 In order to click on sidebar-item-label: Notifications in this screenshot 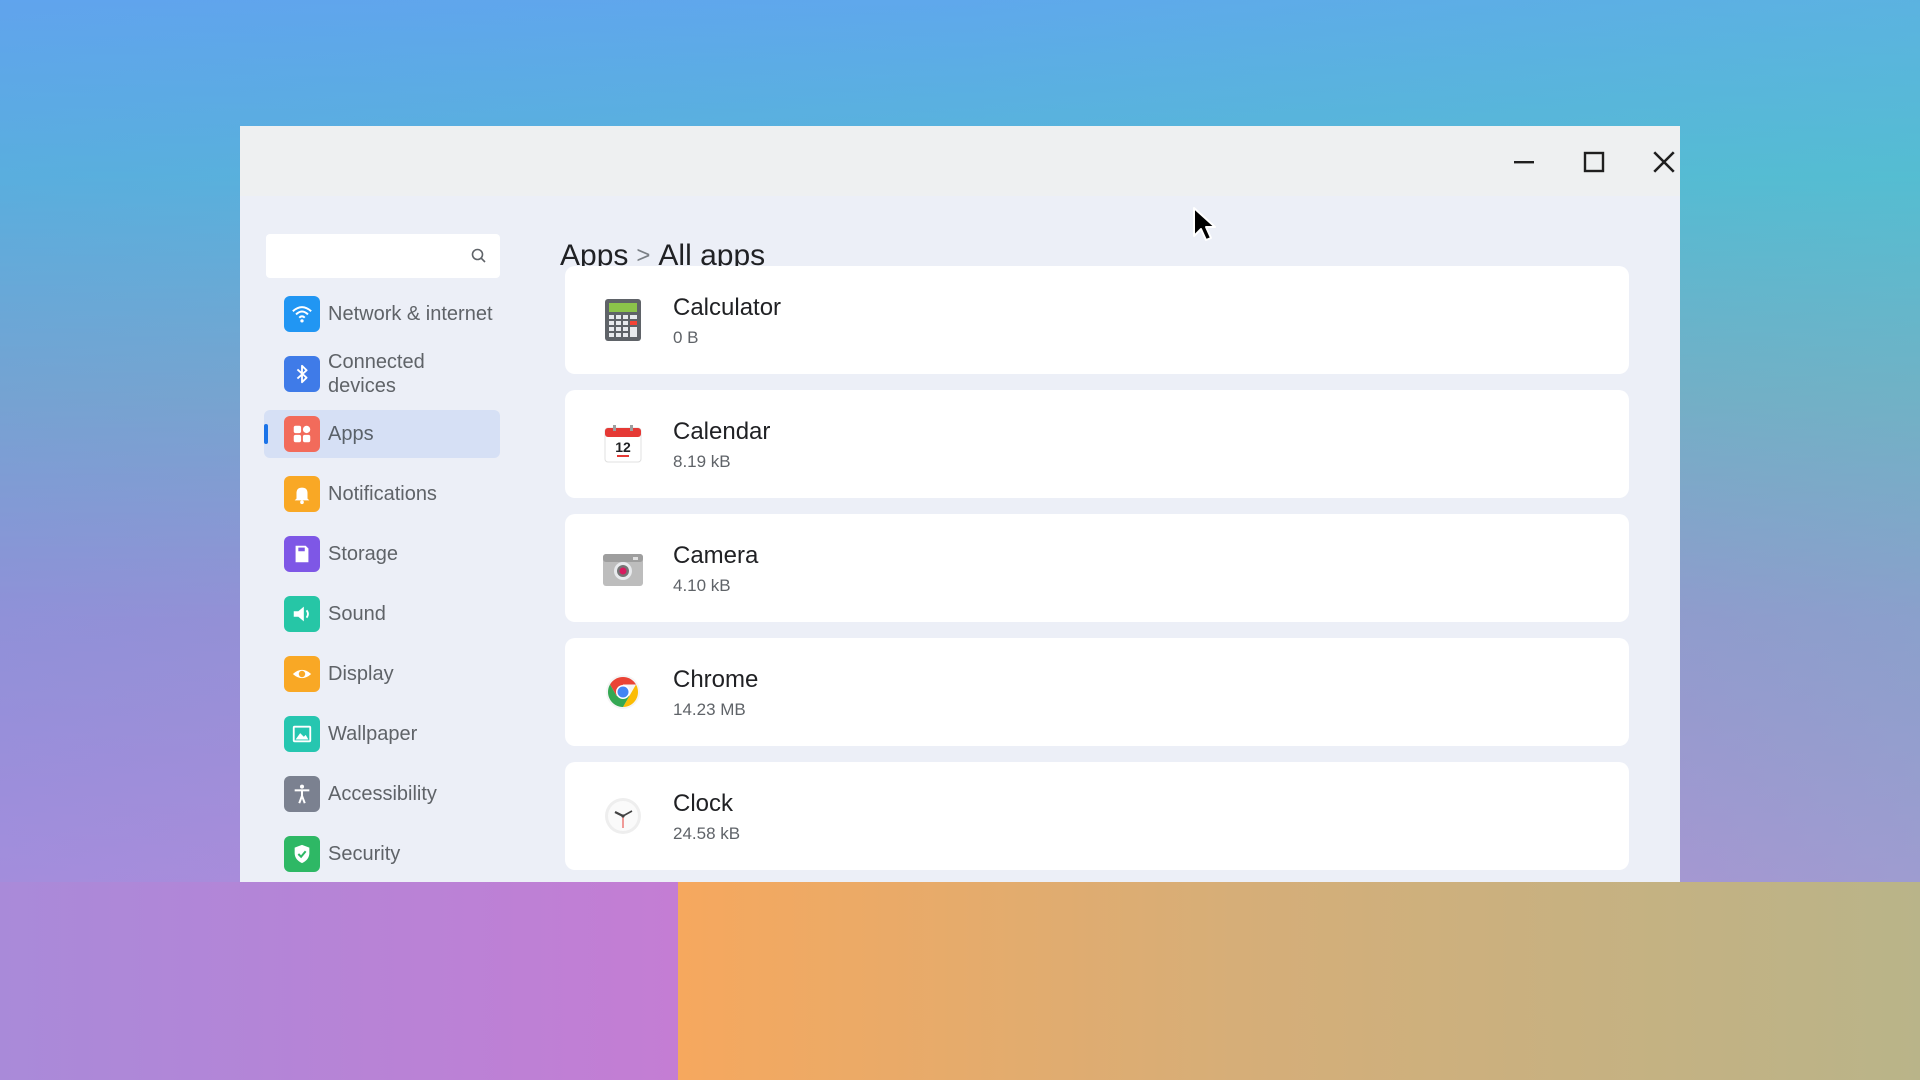, I will do `click(382, 494)`.